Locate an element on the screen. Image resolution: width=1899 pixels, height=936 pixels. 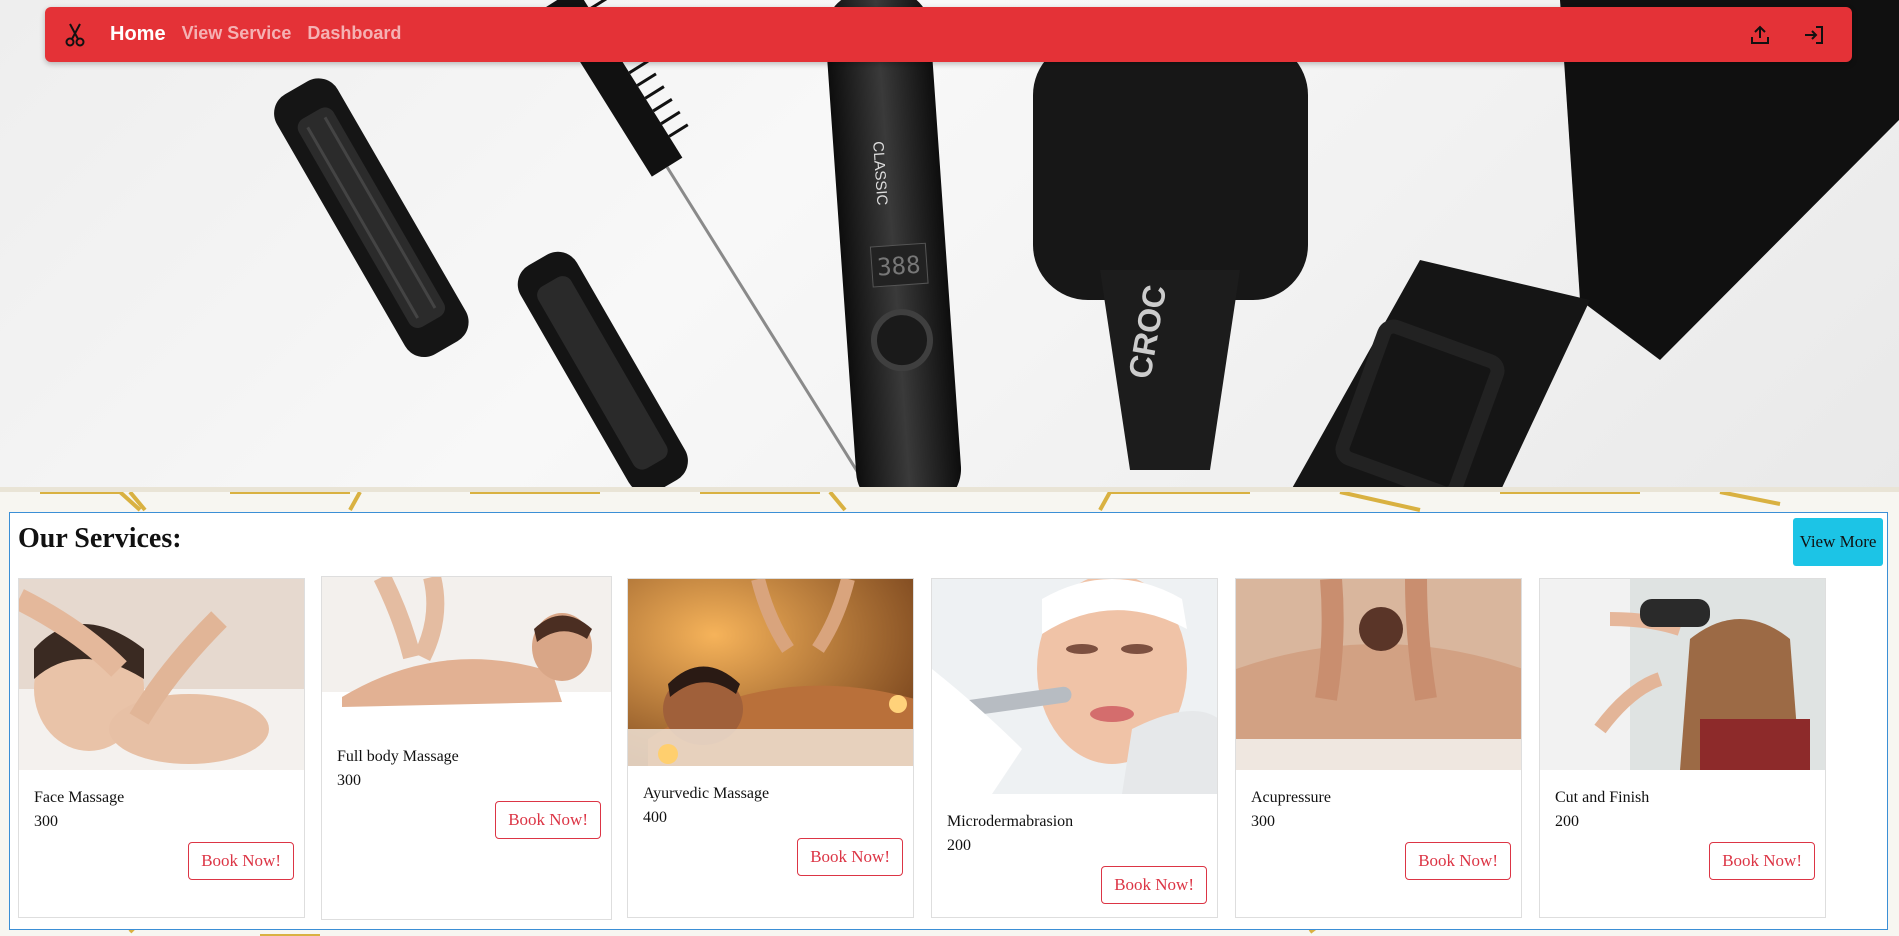
hero-display-text: 388 is located at coordinates (898, 266).